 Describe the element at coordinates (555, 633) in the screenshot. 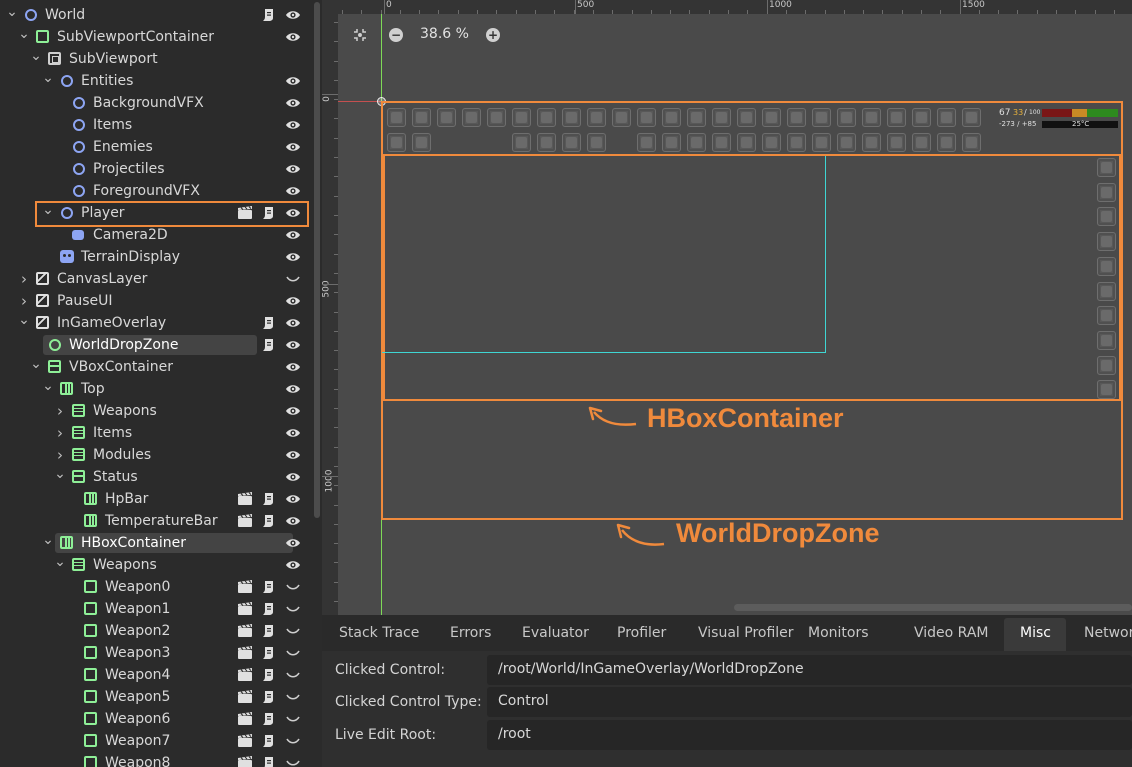

I see `tab-evaluator: Evaluator` at that location.